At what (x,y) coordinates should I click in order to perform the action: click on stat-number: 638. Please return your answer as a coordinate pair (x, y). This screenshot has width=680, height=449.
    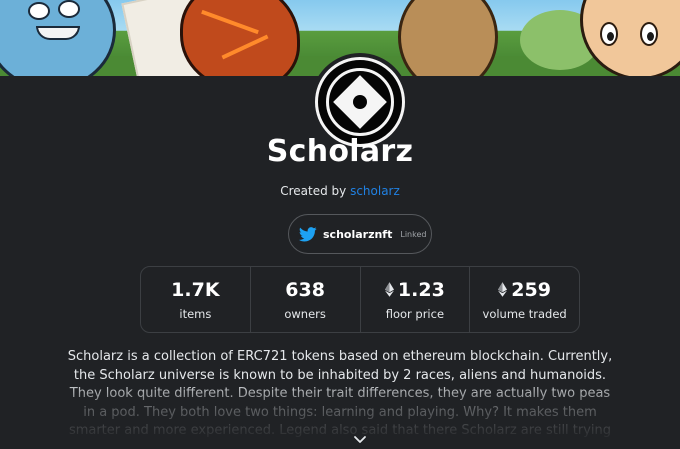
    Looking at the image, I should click on (305, 289).